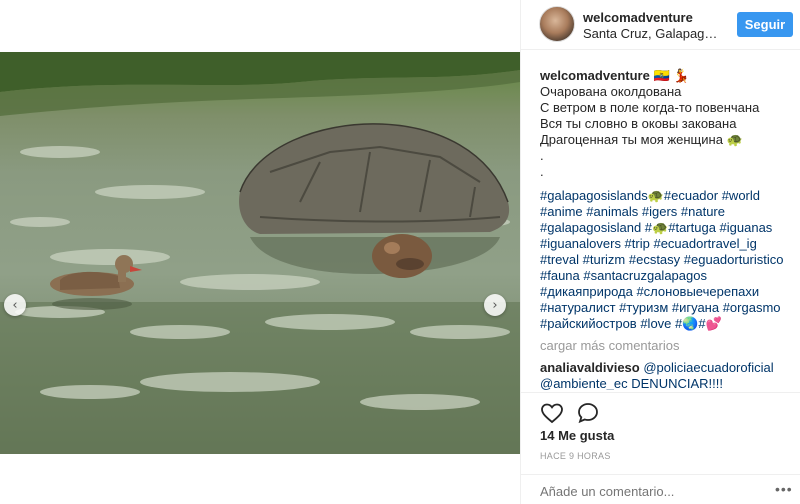  I want to click on load-more-comments: cargar más comentarios, so click(665, 346).